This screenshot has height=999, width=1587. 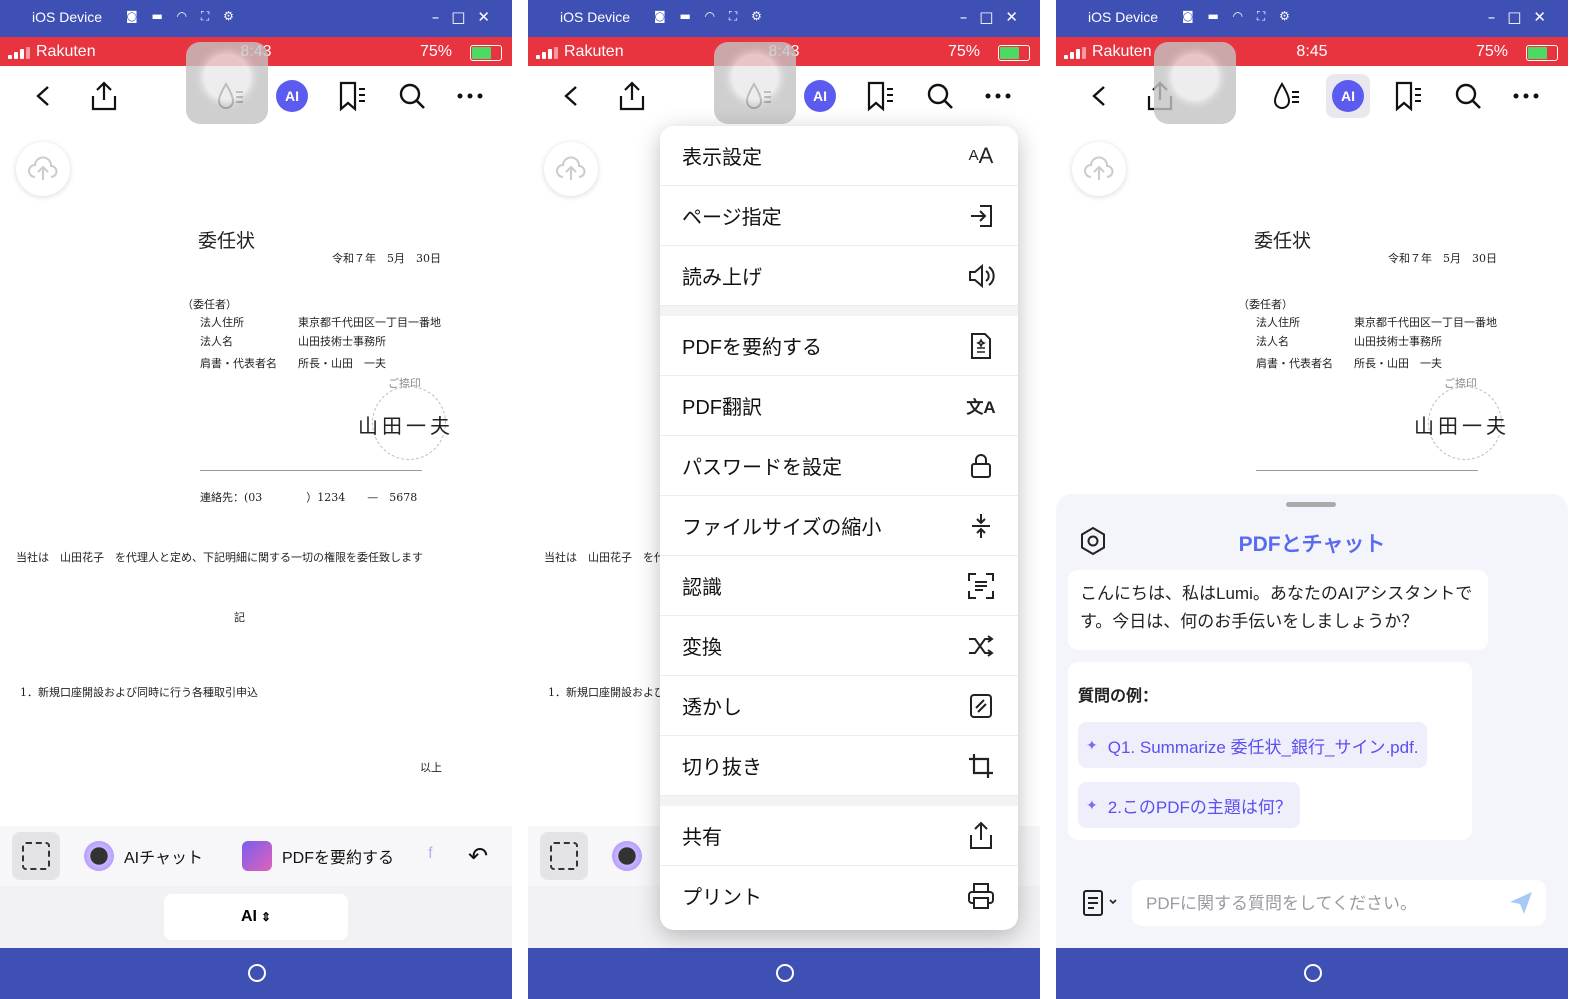 I want to click on printer-icon, so click(x=981, y=896).